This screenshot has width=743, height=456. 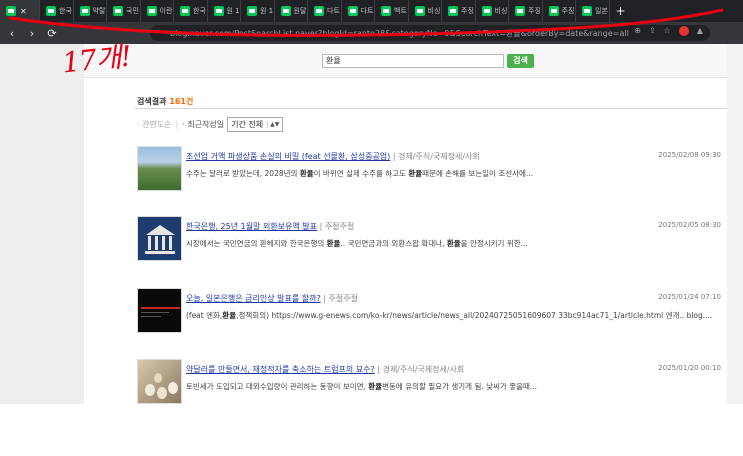 What do you see at coordinates (652, 31) in the screenshot?
I see `share-icon: ⇪` at bounding box center [652, 31].